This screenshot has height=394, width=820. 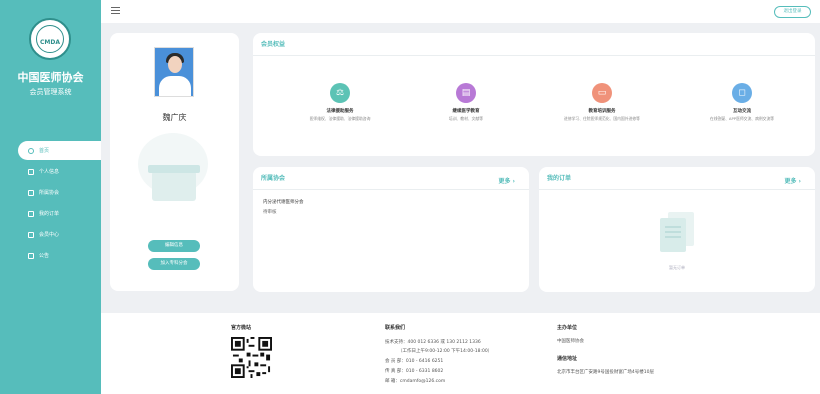 I want to click on contact-tech-support: 技术支持：400 012 6336 或 130 2112 1336, so click(x=433, y=342).